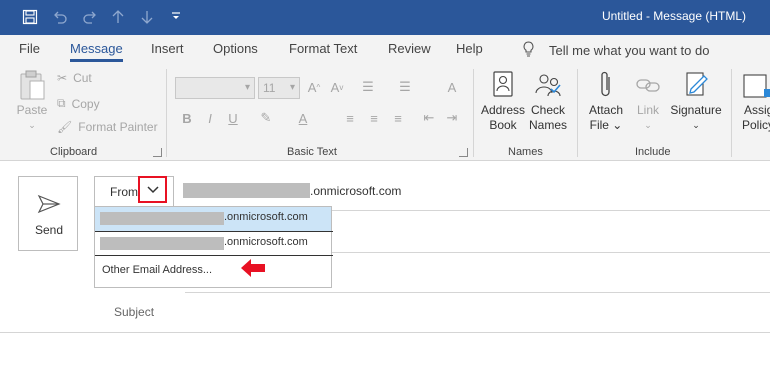 This screenshot has width=770, height=378. What do you see at coordinates (548, 86) in the screenshot?
I see `check-names-icon` at bounding box center [548, 86].